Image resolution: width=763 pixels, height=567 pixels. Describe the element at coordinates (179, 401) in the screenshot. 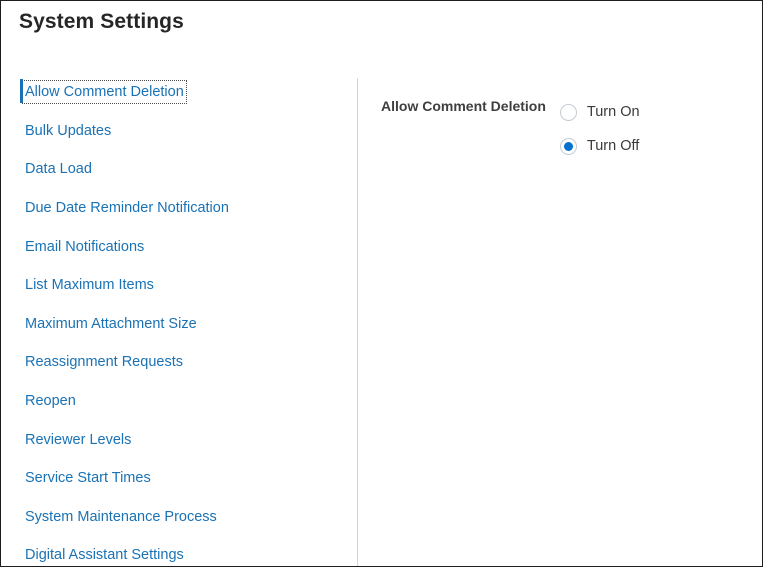

I see `sidebar-item-reopen: Reopen` at that location.